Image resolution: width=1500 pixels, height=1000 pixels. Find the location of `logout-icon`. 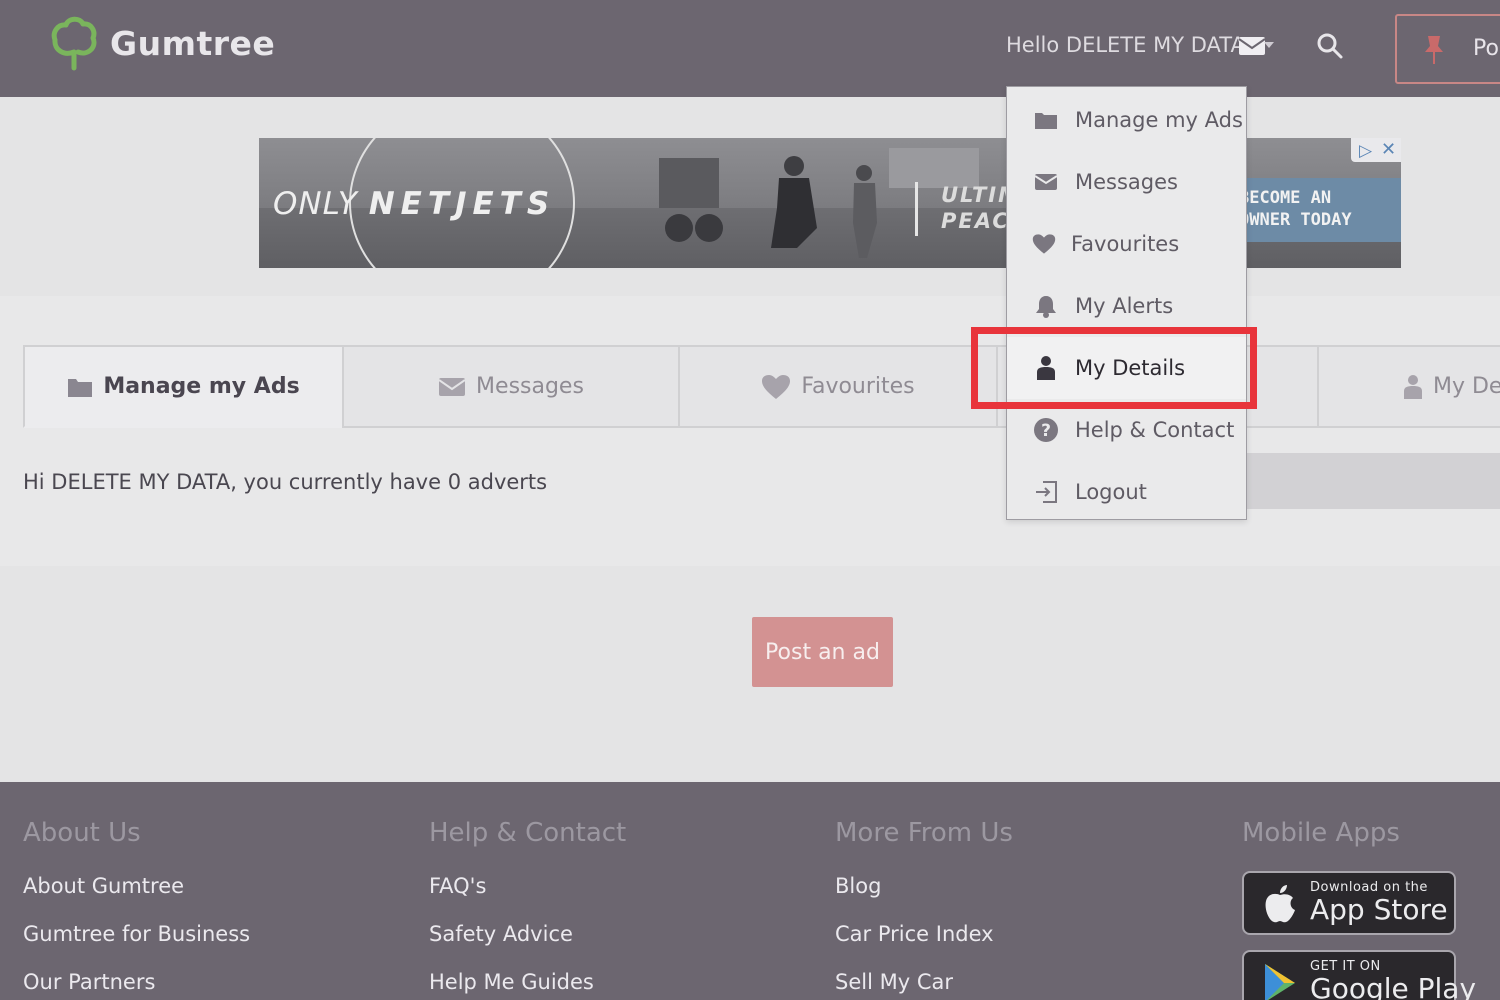

logout-icon is located at coordinates (1046, 492).